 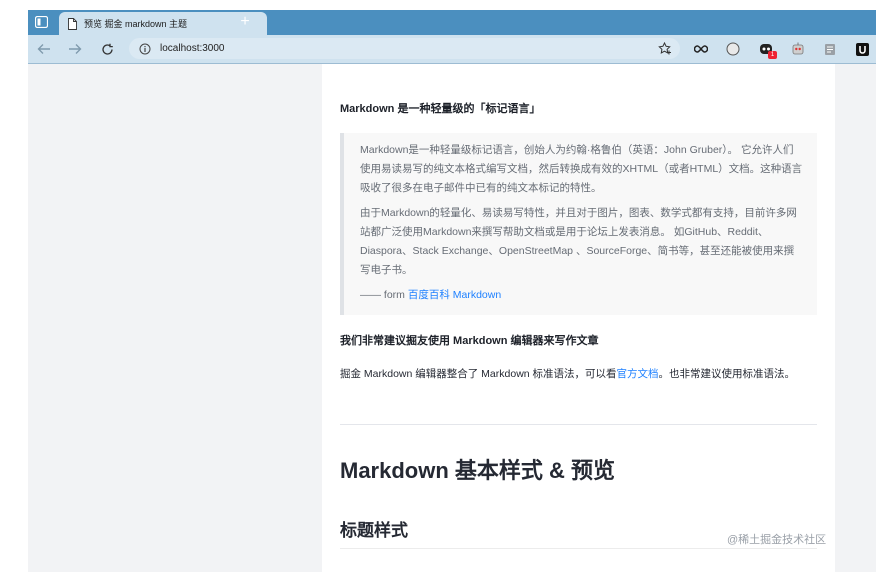 What do you see at coordinates (136, 24) in the screenshot?
I see `tab-title: 预览 掘金 markdown 主题` at bounding box center [136, 24].